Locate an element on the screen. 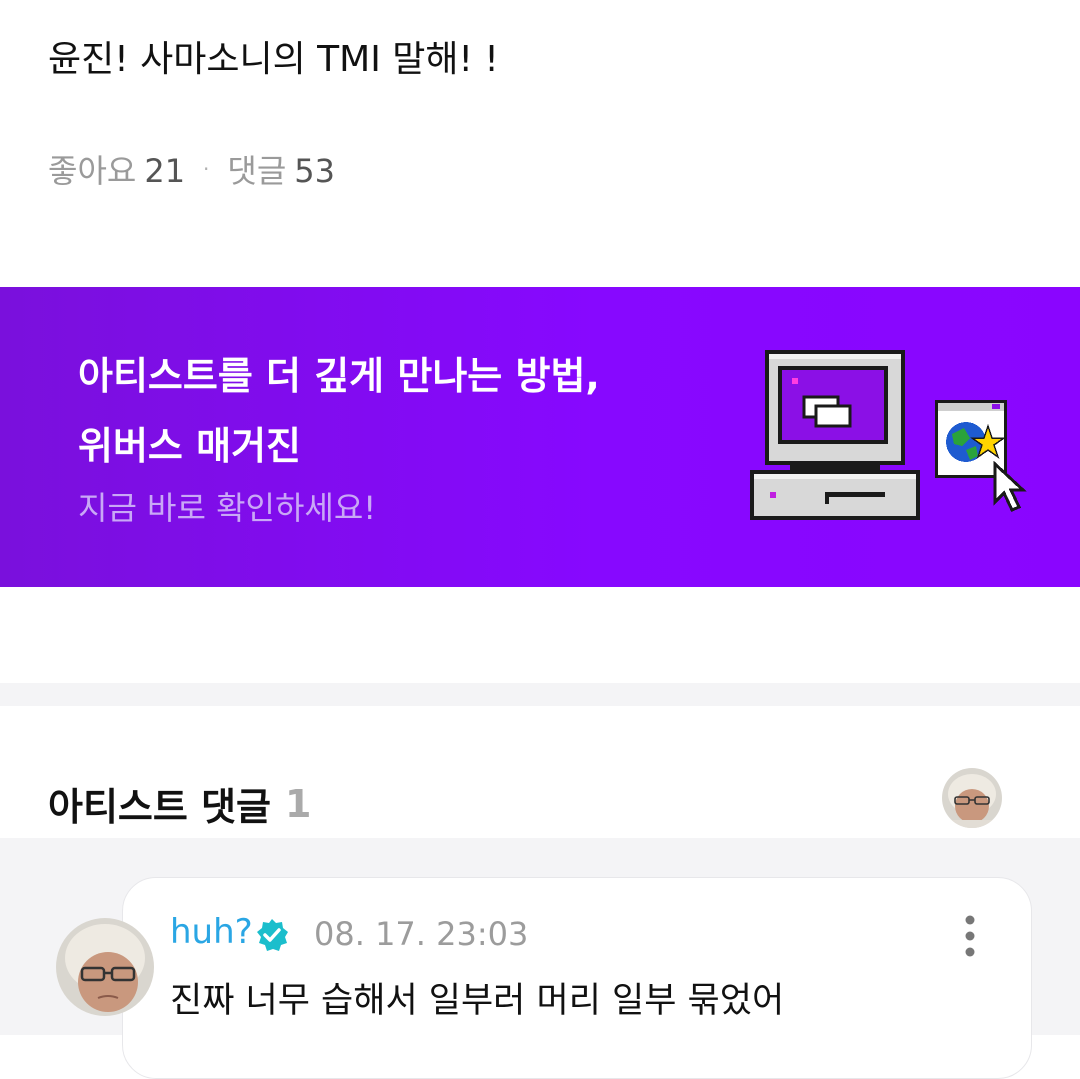 Image resolution: width=1080 pixels, height=1079 pixels. verified-badge-icon is located at coordinates (272, 935).